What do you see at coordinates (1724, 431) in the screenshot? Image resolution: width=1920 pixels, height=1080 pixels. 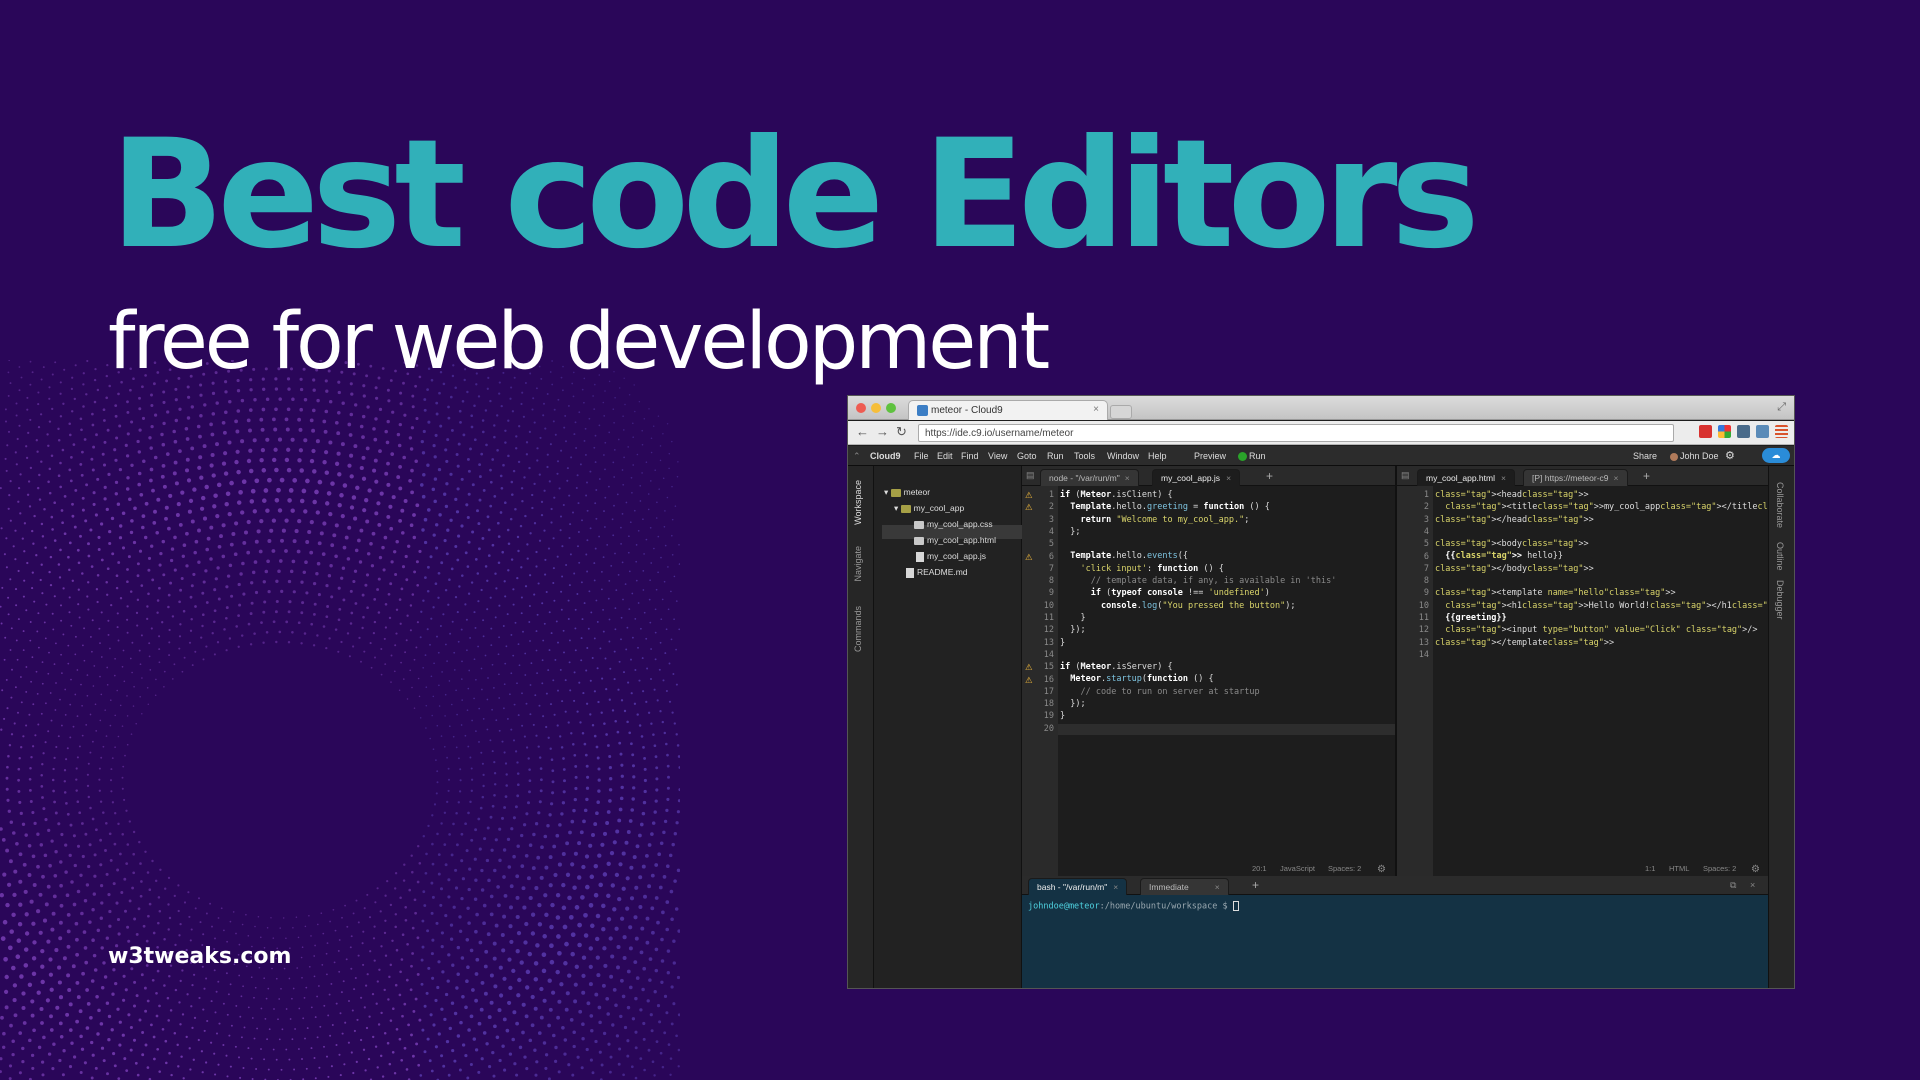 I see `extension-pinwheel-icon` at bounding box center [1724, 431].